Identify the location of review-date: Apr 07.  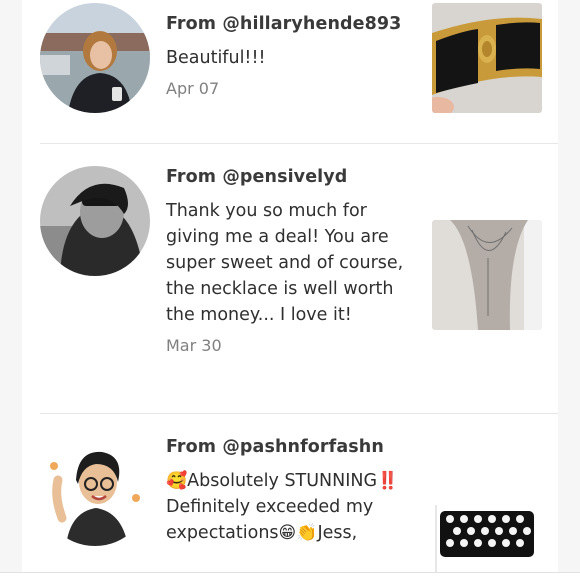
(193, 88).